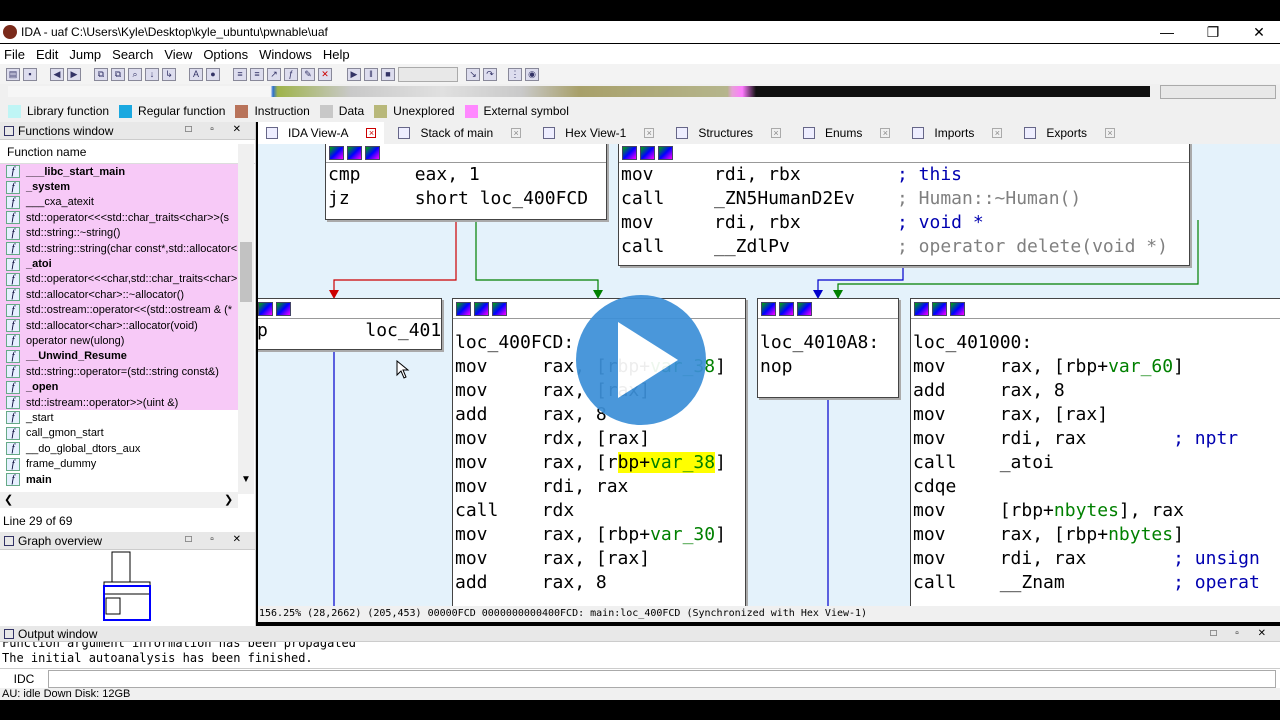 This screenshot has height=720, width=1280. I want to click on scroll-left-icon: ❮, so click(8, 499).